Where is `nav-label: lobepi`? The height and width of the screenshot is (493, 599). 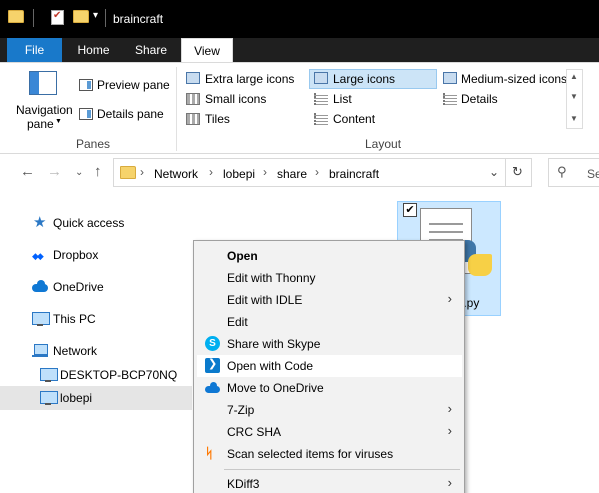
nav-label: lobepi is located at coordinates (76, 398).